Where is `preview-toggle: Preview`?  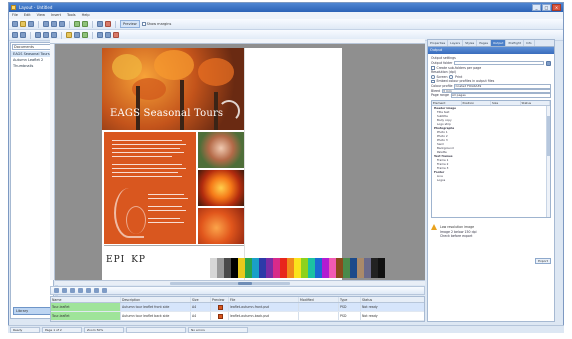
preview-toggle: Preview is located at coordinates (130, 24).